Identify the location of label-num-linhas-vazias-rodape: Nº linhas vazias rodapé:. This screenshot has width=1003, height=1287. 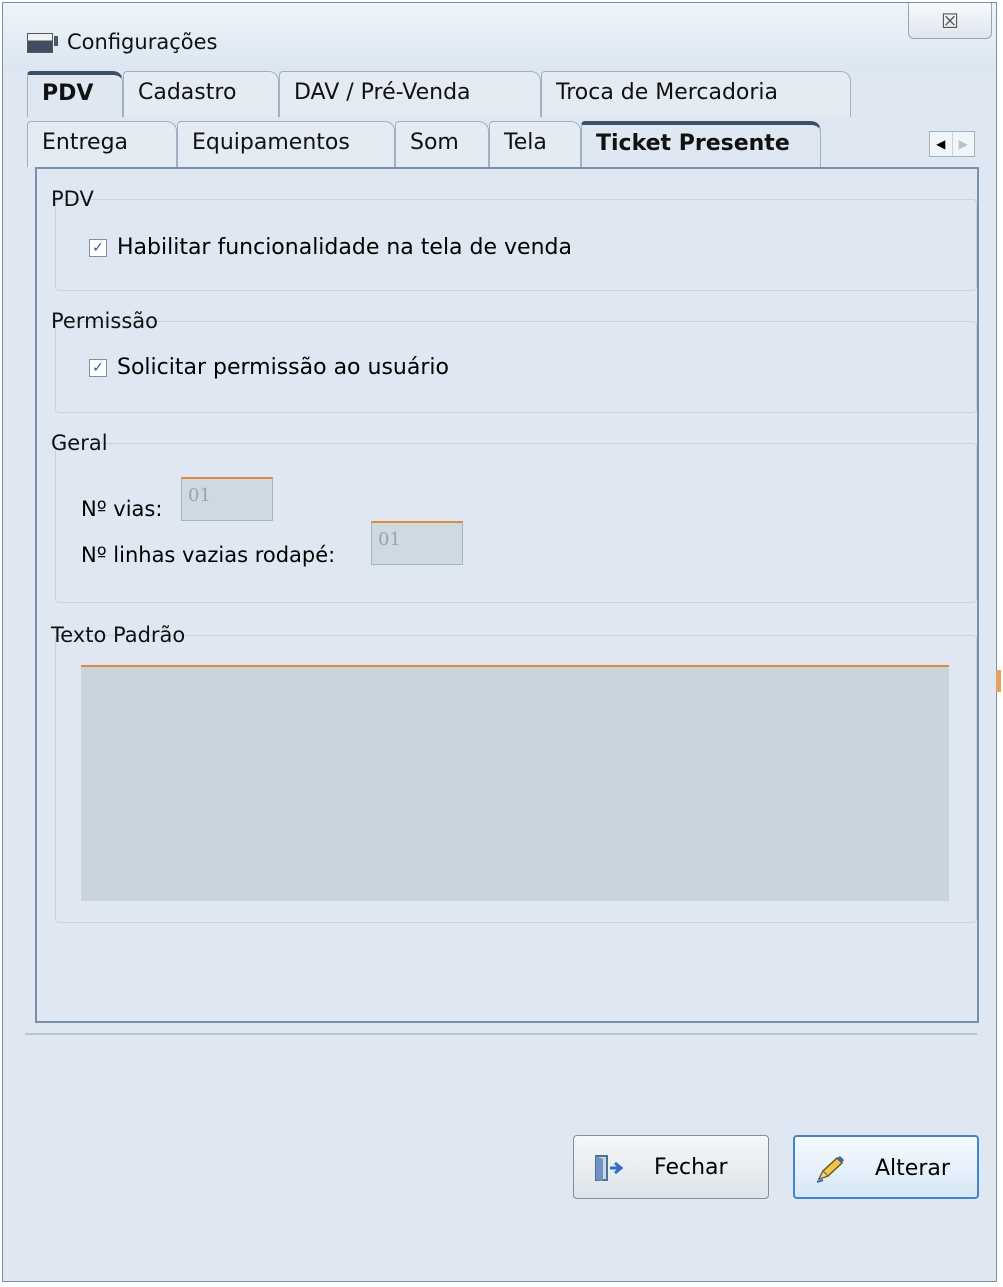
(208, 555).